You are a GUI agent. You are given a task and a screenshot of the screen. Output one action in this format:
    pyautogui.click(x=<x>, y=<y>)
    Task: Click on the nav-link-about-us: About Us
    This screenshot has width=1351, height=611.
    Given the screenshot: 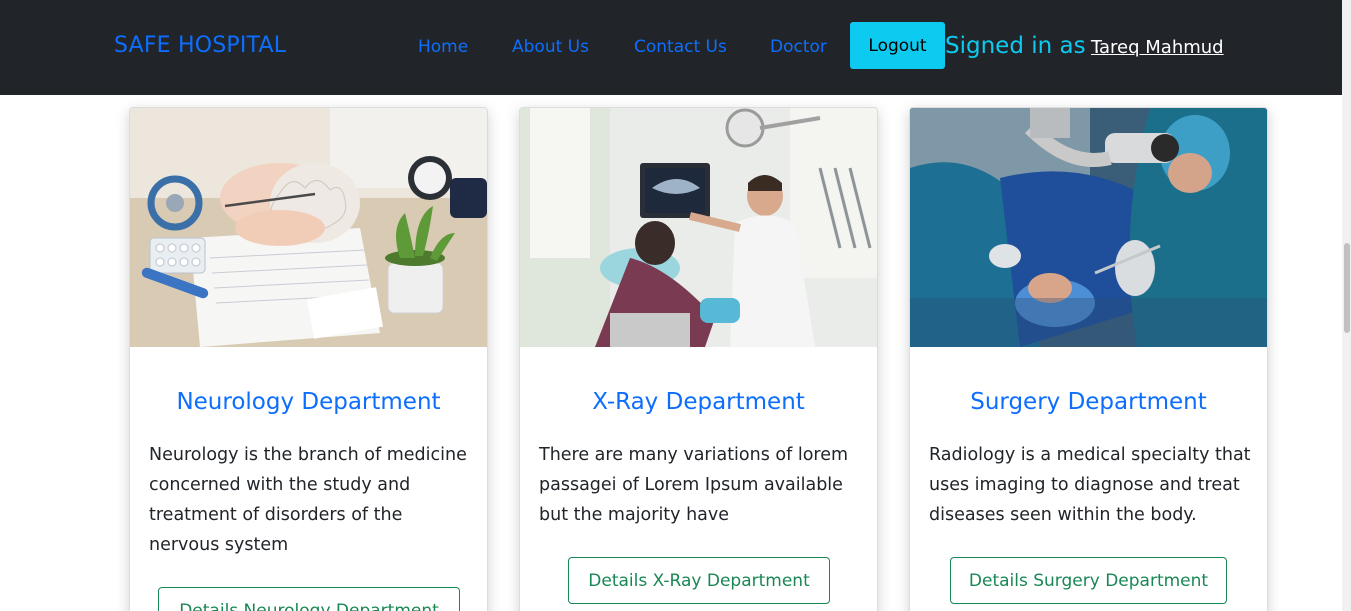 What is the action you would take?
    pyautogui.click(x=550, y=47)
    